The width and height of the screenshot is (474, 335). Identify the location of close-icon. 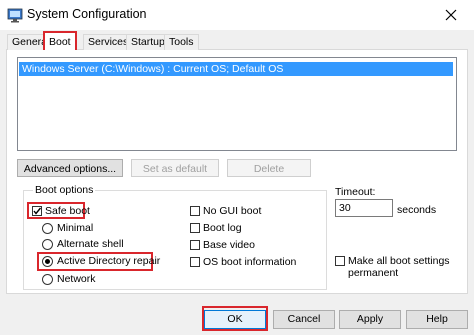
(451, 15).